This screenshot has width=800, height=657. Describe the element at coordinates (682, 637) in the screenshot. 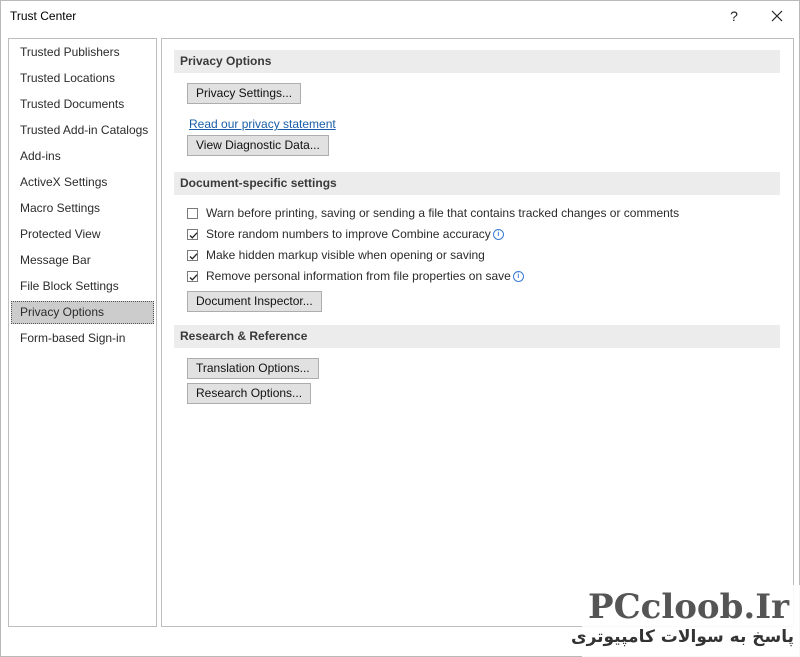

I see `watermark-subtitle: پاسخ به سوالات کامپیوتری` at that location.